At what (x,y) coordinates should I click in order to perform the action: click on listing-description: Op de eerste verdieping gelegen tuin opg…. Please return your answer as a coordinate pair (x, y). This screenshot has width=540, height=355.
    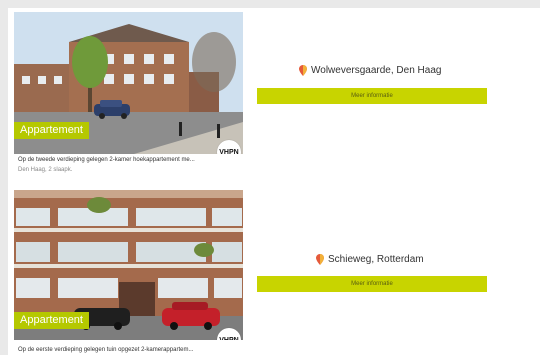
    Looking at the image, I should click on (106, 350).